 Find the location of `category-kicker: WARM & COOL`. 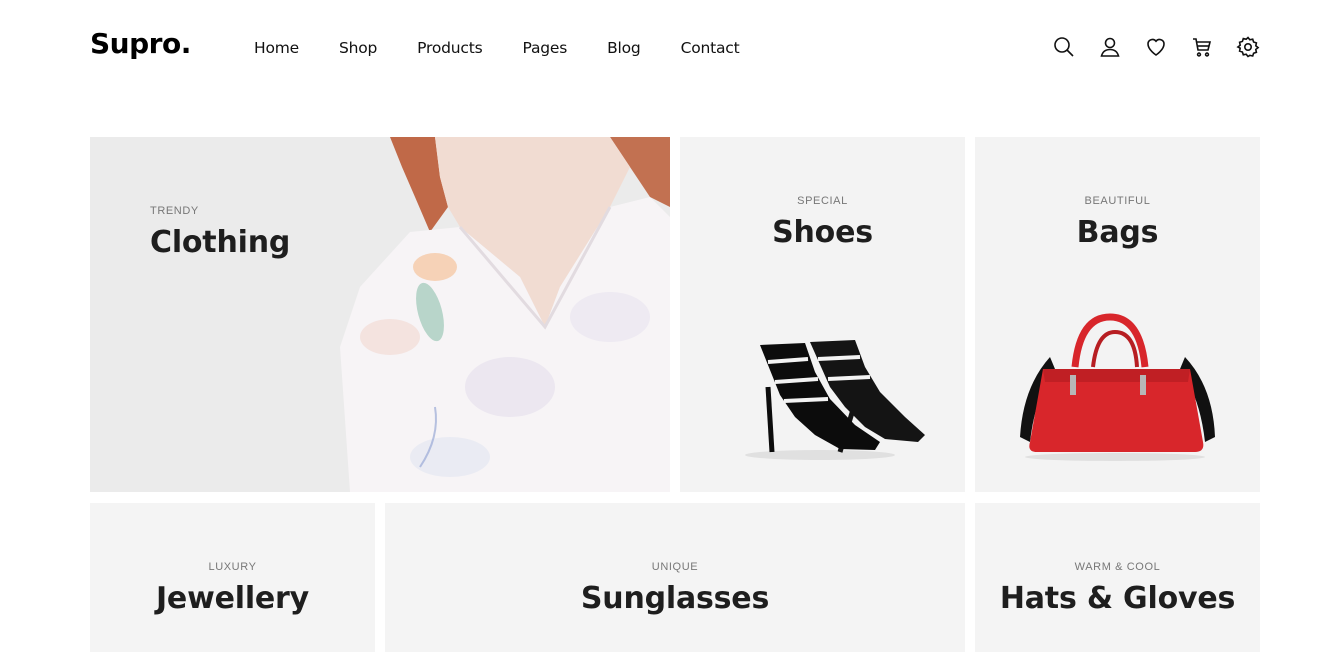

category-kicker: WARM & COOL is located at coordinates (1117, 567).